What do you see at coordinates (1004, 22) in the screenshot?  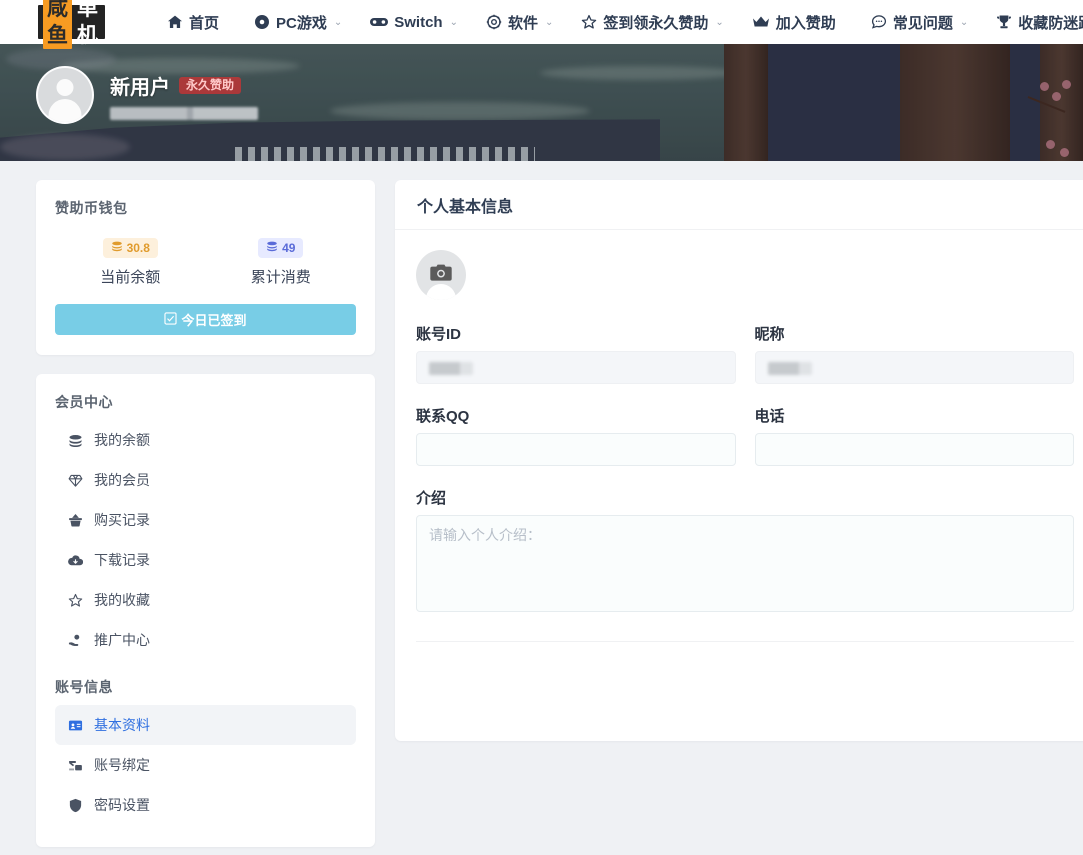 I see `trophy-icon` at bounding box center [1004, 22].